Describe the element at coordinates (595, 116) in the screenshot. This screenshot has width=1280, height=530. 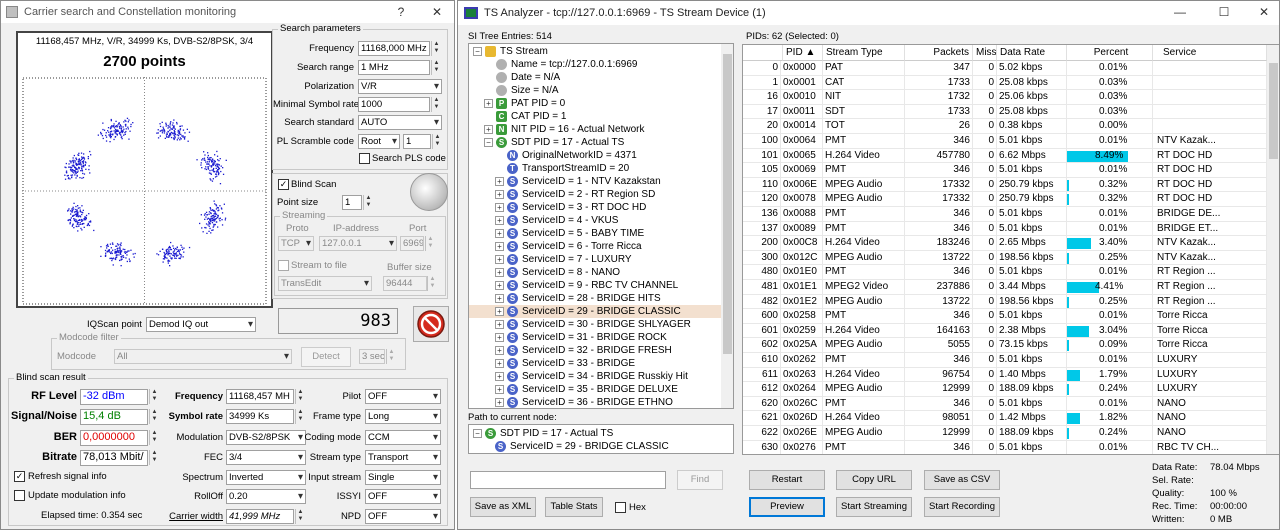
I see `tree-node: C CAT PID = 1` at that location.